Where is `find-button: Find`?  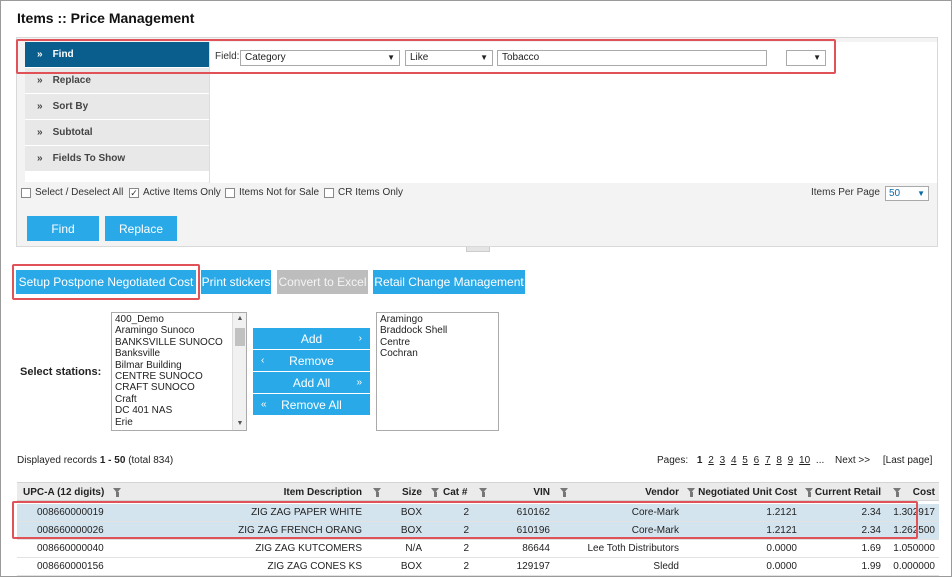 find-button: Find is located at coordinates (63, 228).